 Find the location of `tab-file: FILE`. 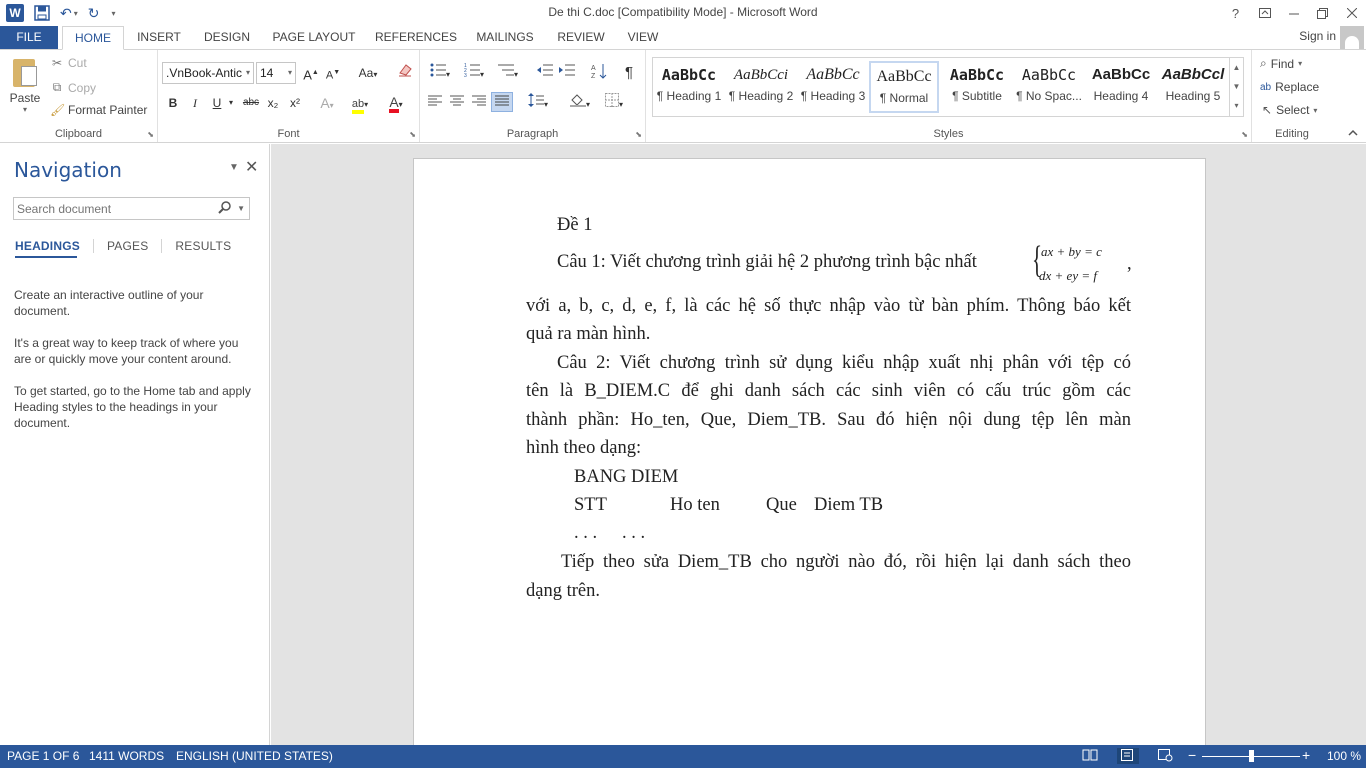

tab-file: FILE is located at coordinates (29, 38).